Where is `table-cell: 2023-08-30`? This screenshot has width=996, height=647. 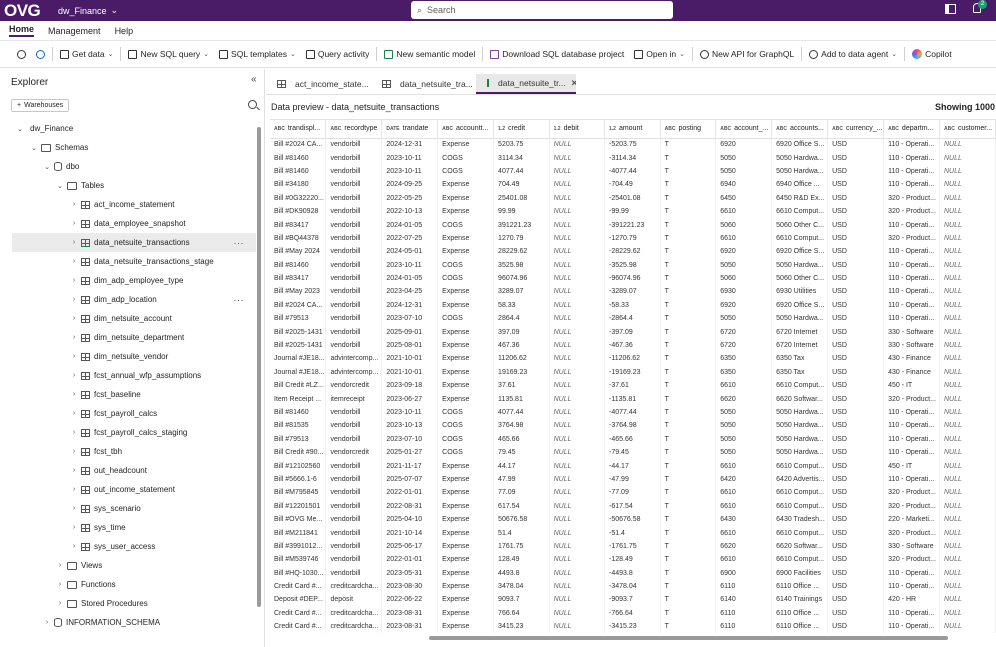
table-cell: 2023-08-30 is located at coordinates (410, 586).